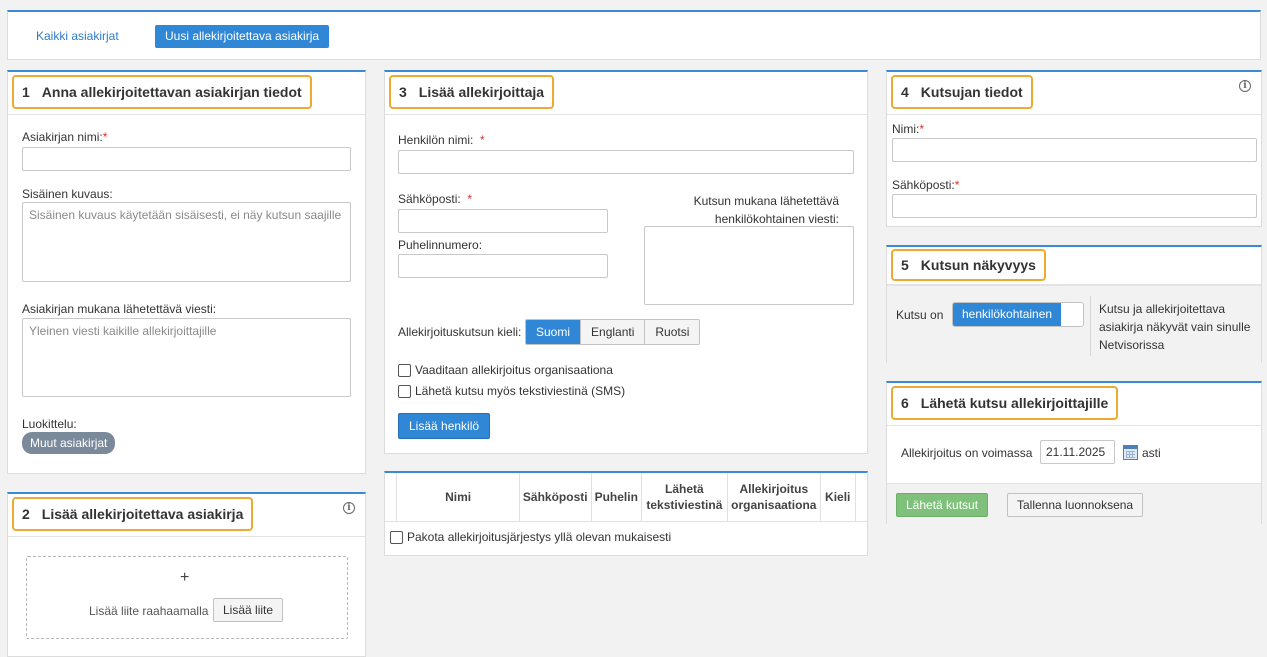  I want to click on inviter-name-input, so click(1074, 150).